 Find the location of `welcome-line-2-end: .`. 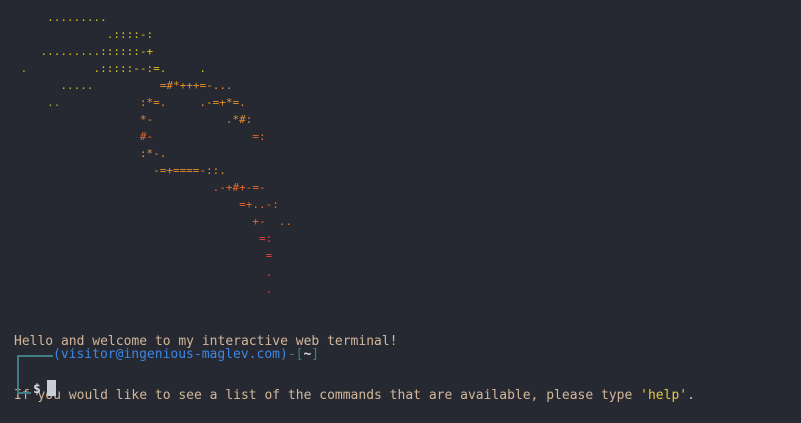

welcome-line-2-end: . is located at coordinates (691, 395).